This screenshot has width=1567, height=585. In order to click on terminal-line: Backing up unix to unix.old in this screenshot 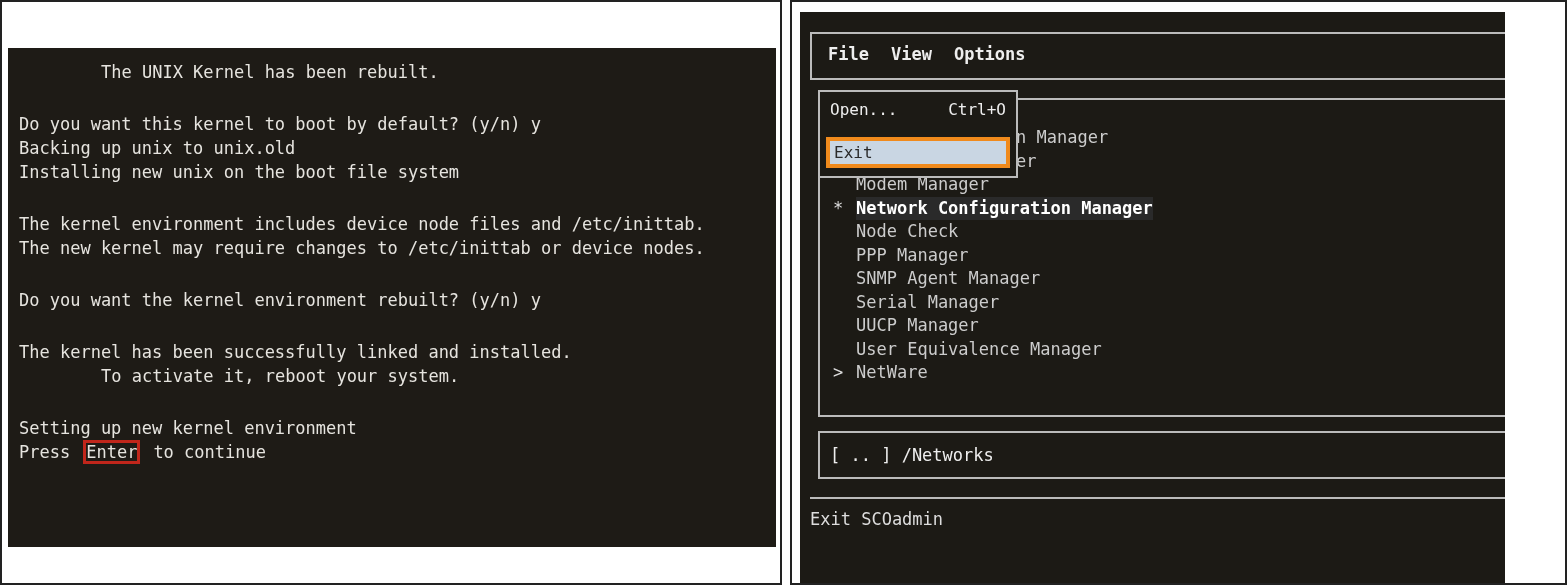, I will do `click(157, 148)`.